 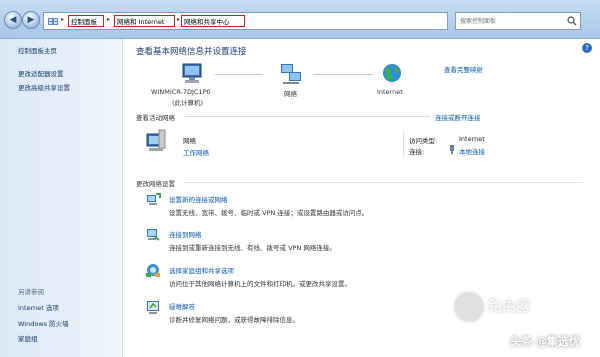 What do you see at coordinates (192, 73) in the screenshot?
I see `computer-icon` at bounding box center [192, 73].